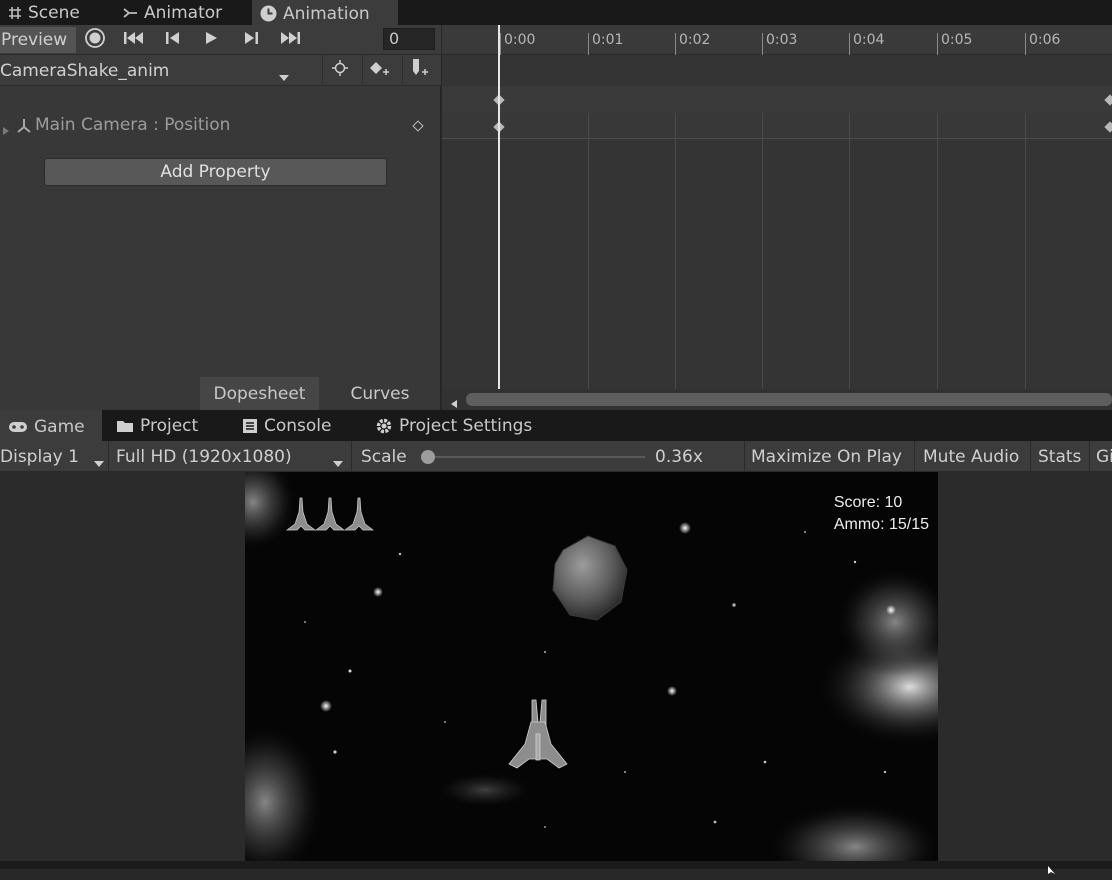 The height and width of the screenshot is (880, 1112). I want to click on clip-dropdown: CameraShake_anim, so click(148, 70).